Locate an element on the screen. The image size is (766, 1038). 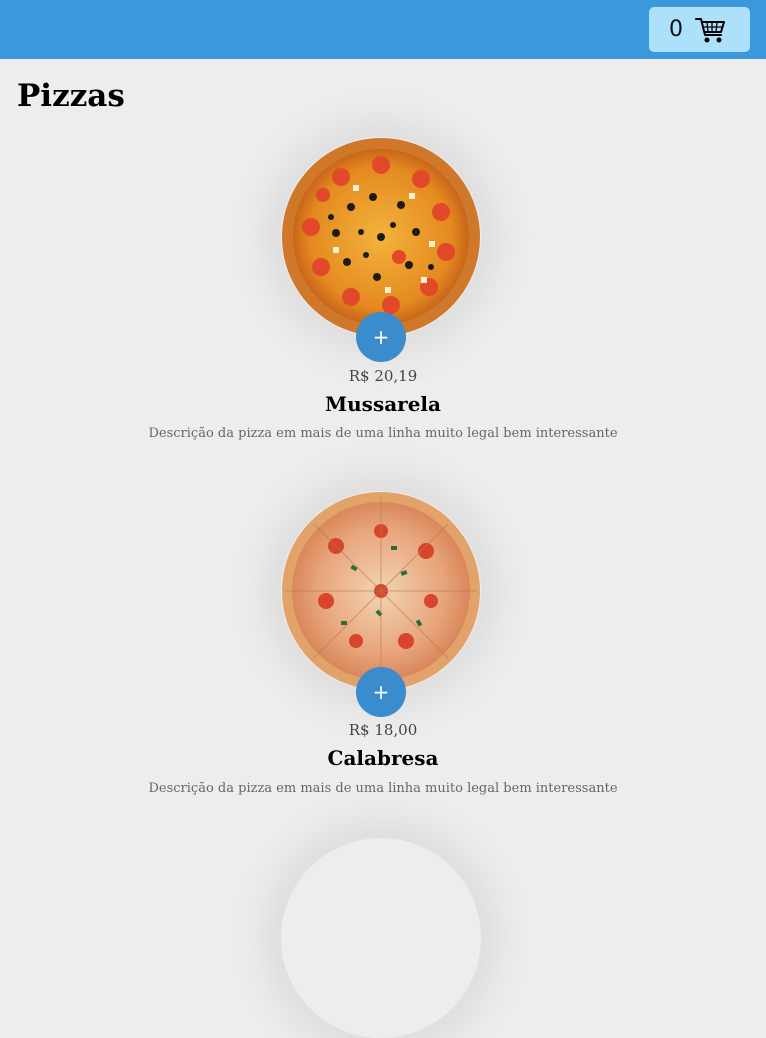
cart-button: 0 is located at coordinates (699, 29).